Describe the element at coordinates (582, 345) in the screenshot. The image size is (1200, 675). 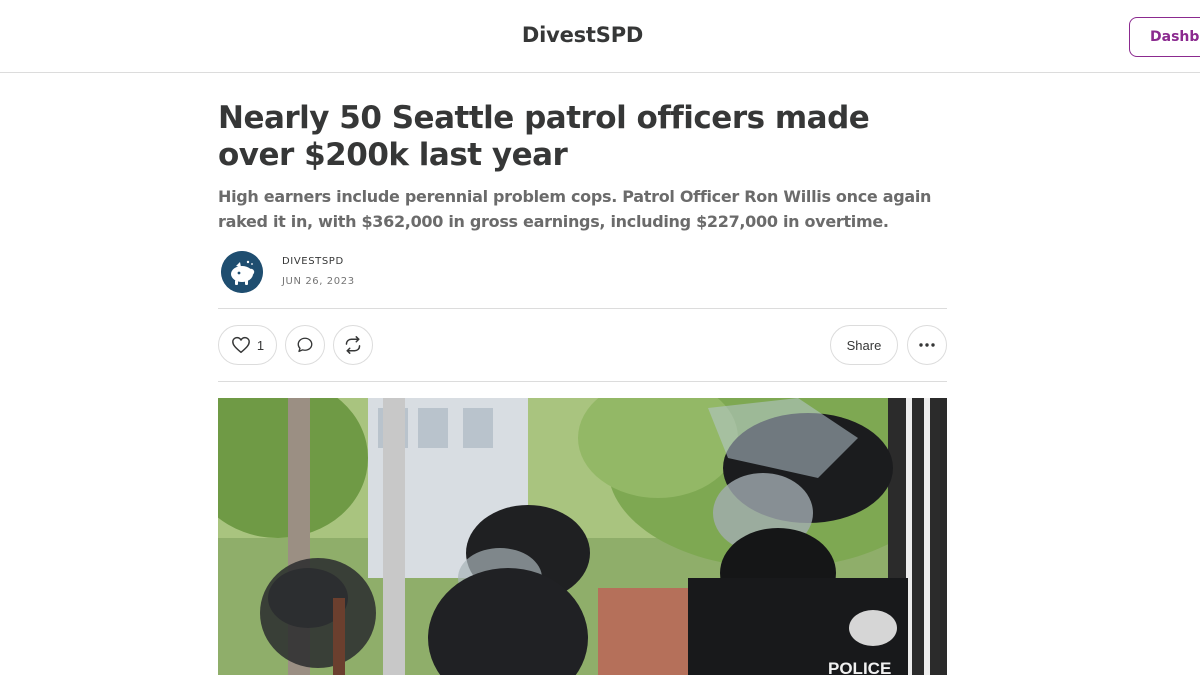
I see `post-actions: 1 Share` at that location.